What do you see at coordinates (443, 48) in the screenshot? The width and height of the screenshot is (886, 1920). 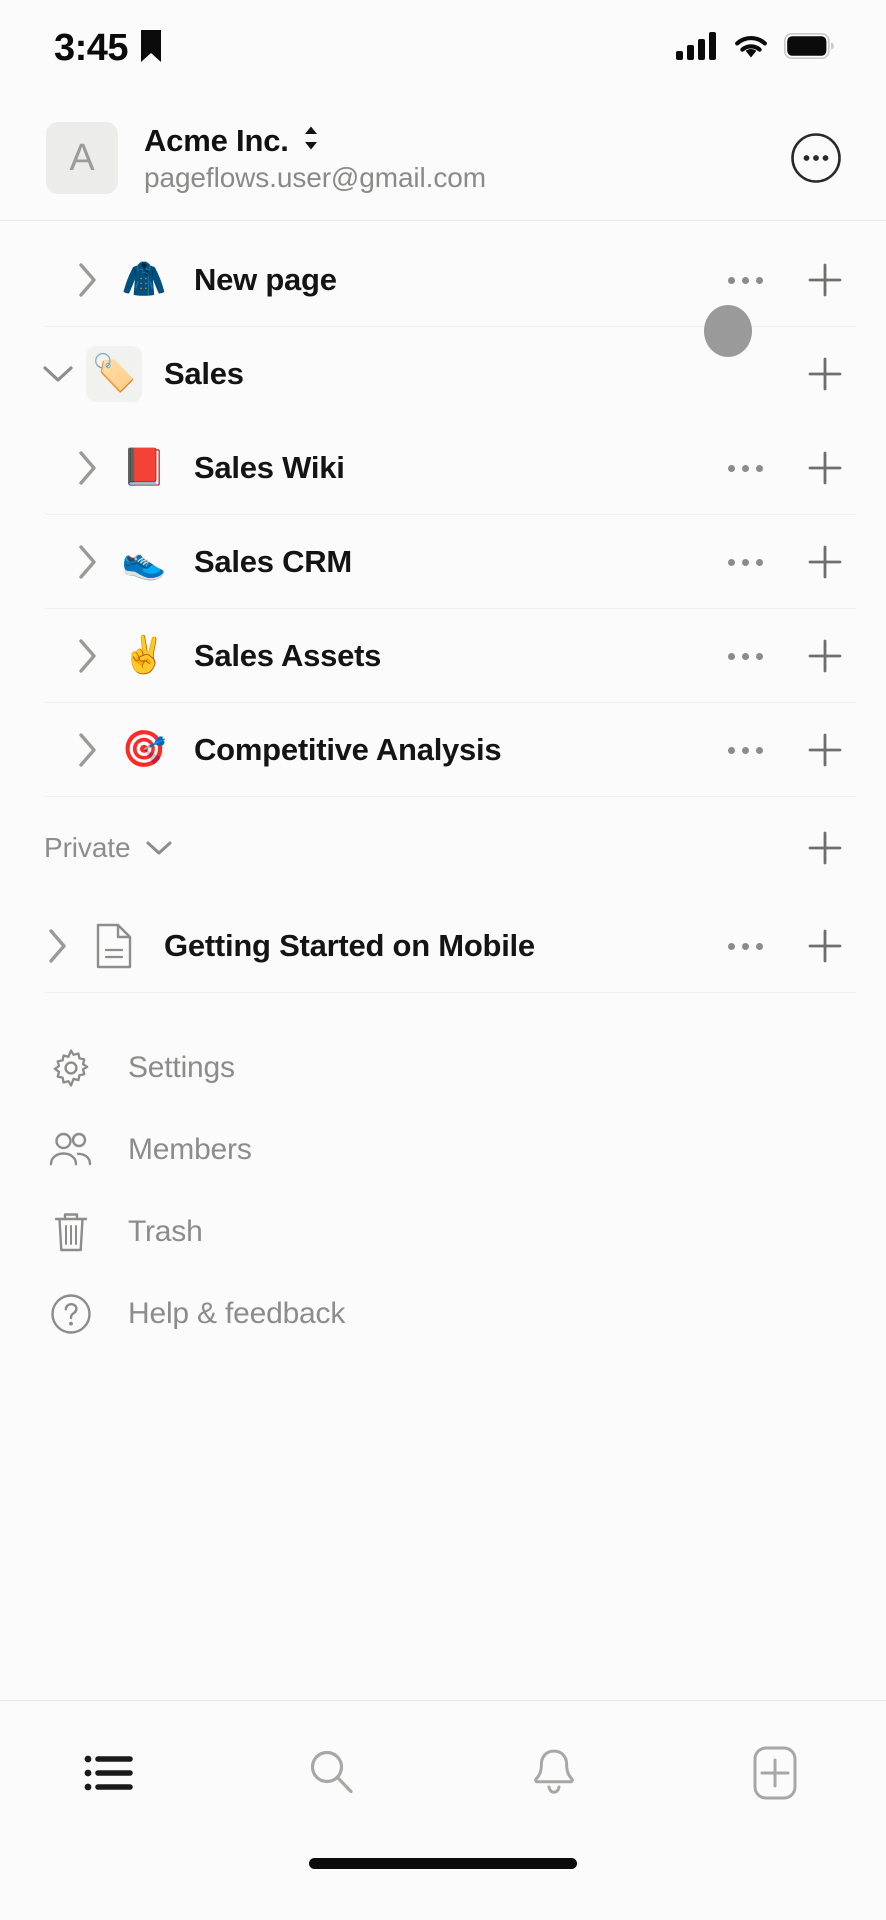 I see `status-bar: 3:45` at bounding box center [443, 48].